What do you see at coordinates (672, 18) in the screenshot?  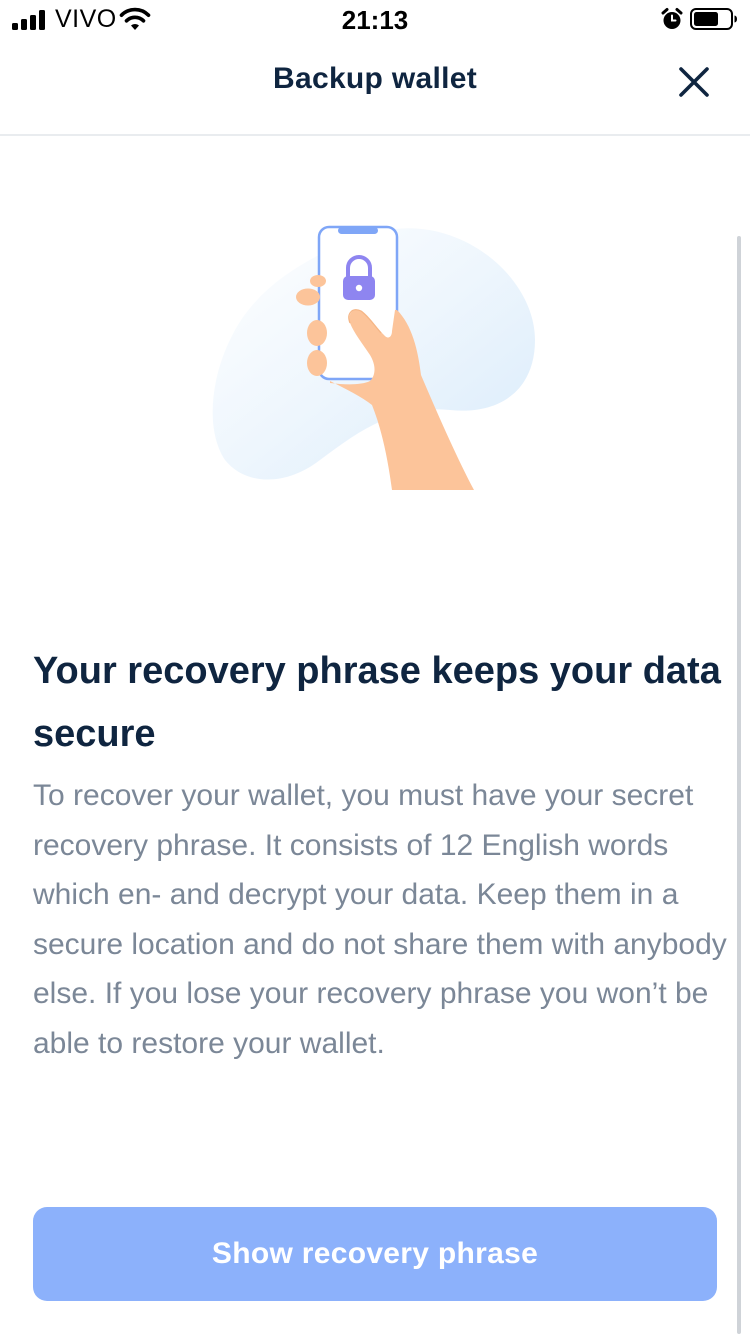 I see `alarm-icon` at bounding box center [672, 18].